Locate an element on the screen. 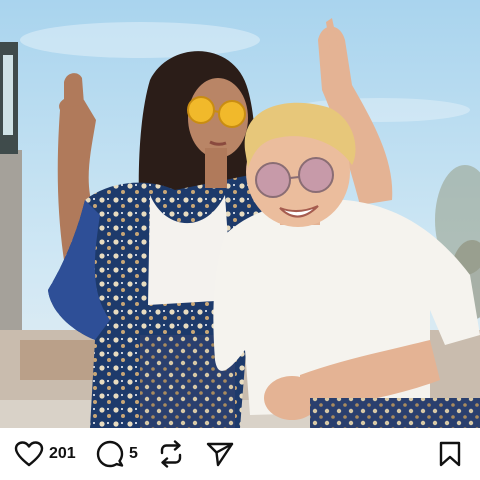 The image size is (480, 480). repost-icon is located at coordinates (171, 454).